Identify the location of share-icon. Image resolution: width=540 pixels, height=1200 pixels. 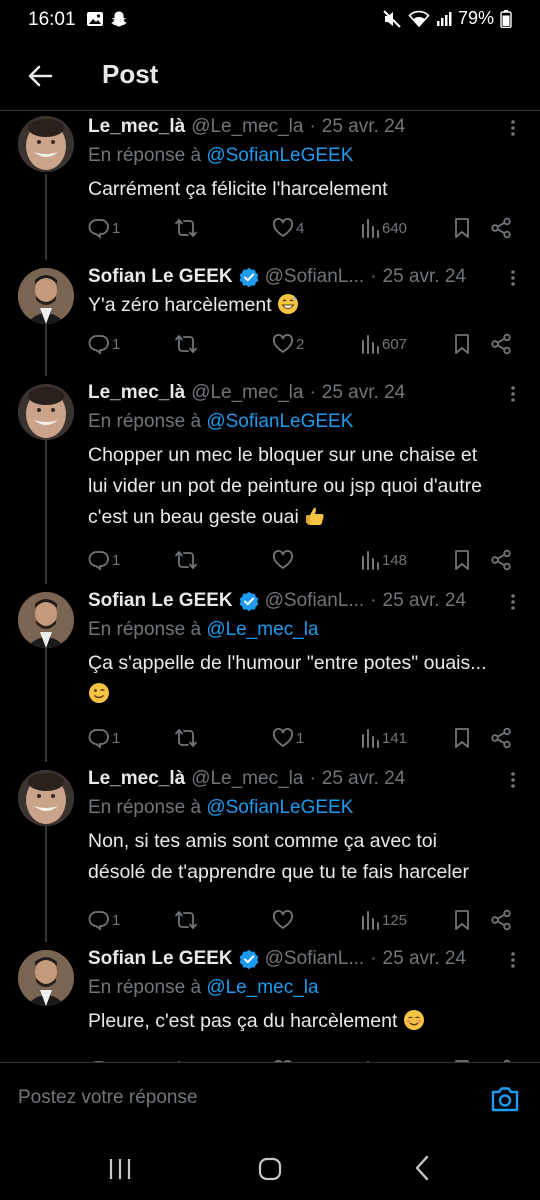
(501, 228).